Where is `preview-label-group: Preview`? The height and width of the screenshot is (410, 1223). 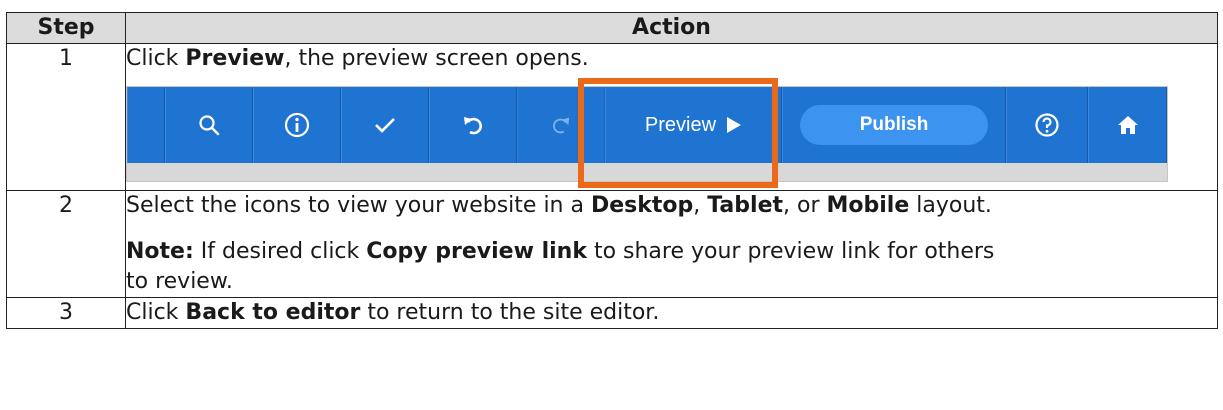
preview-label-group: Preview is located at coordinates (693, 125).